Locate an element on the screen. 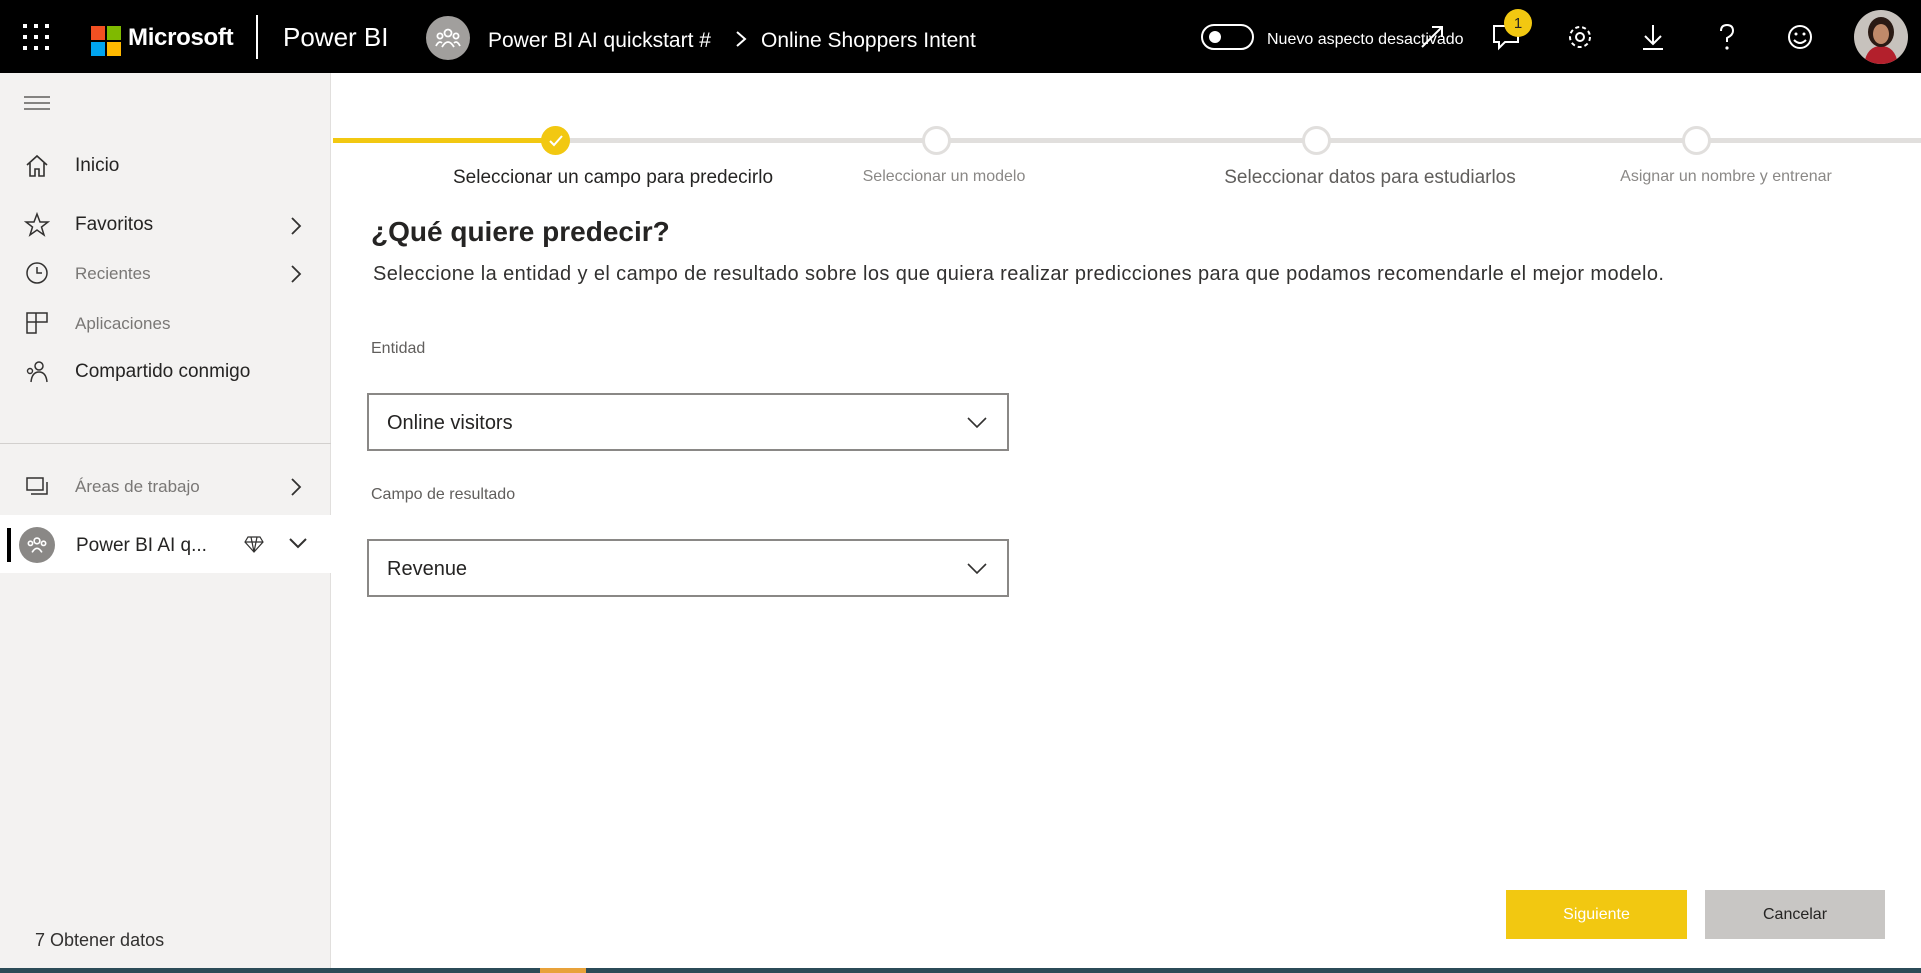 Image resolution: width=1921 pixels, height=973 pixels. nav-recent-label: Recientes is located at coordinates (113, 273).